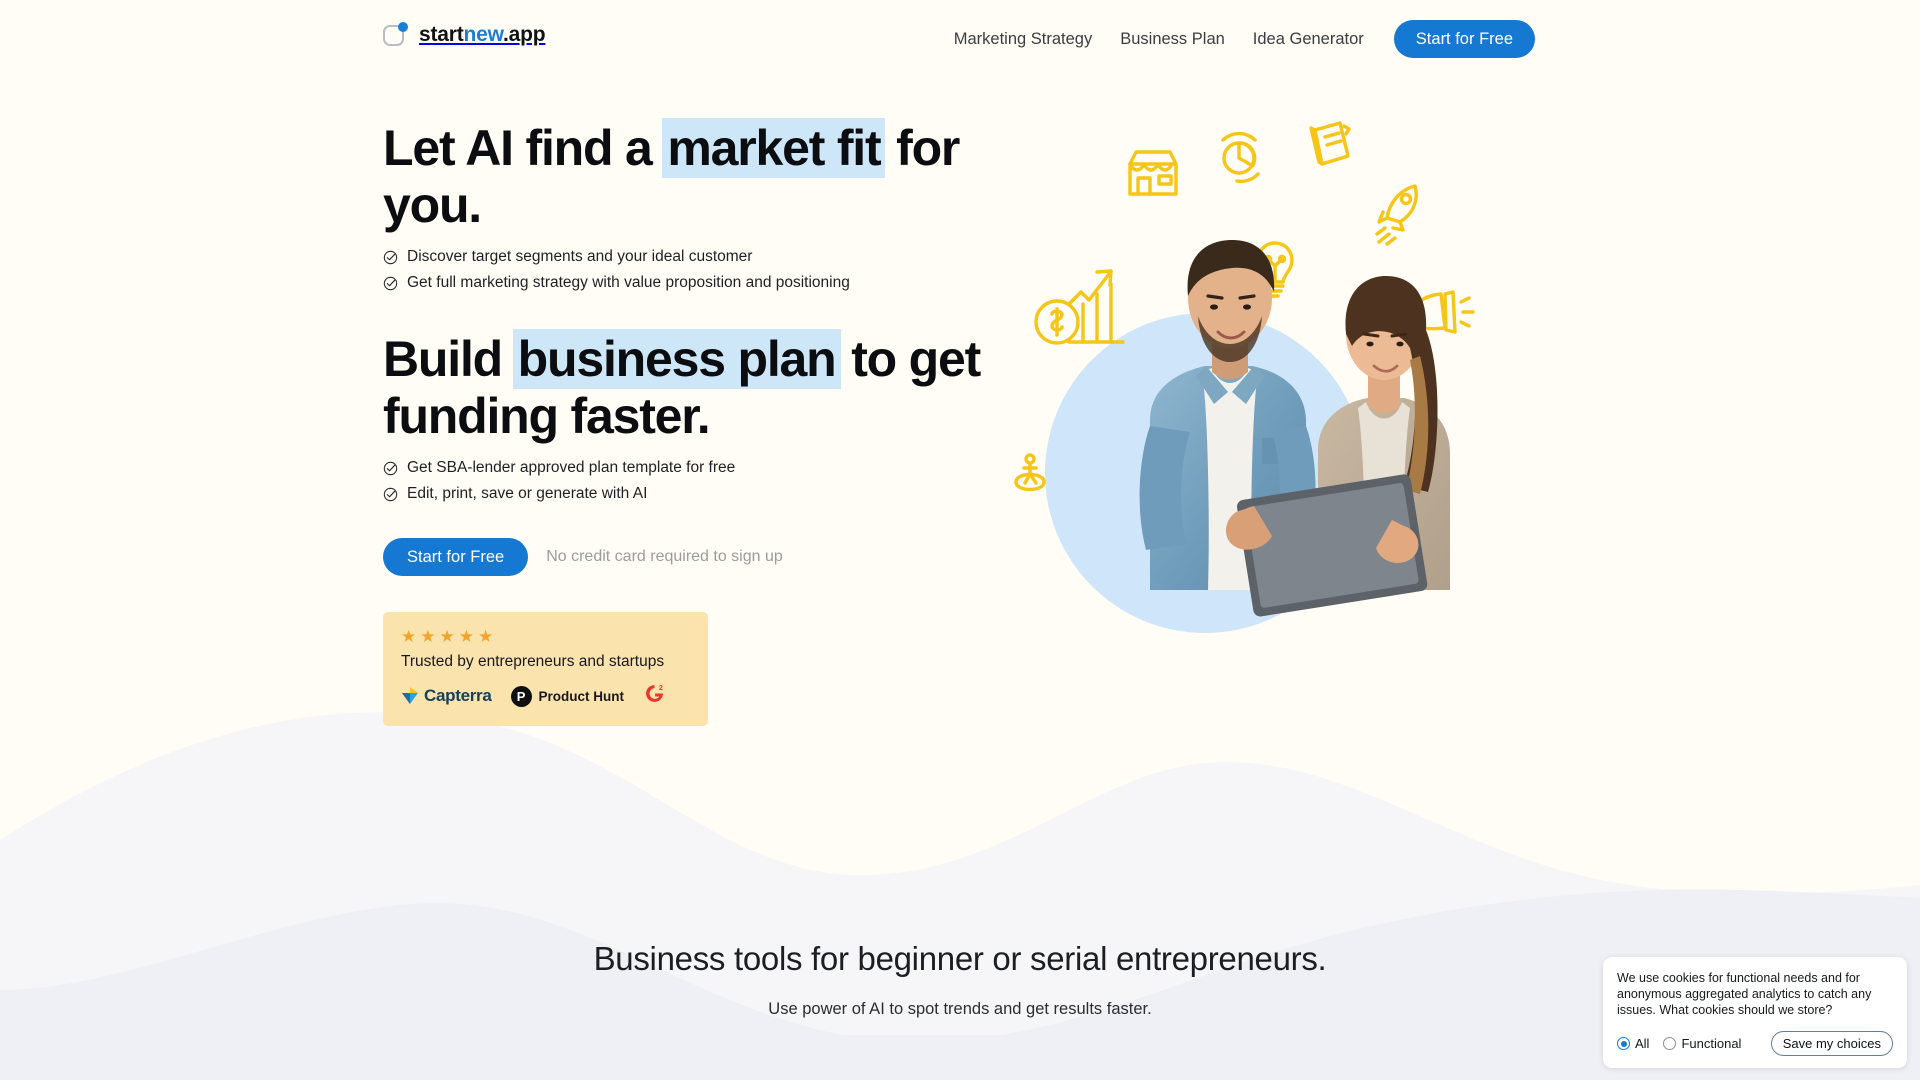 This screenshot has height=1080, width=1920. What do you see at coordinates (533, 661) in the screenshot?
I see `trust-text: Trusted by entrepreneurs and startups` at bounding box center [533, 661].